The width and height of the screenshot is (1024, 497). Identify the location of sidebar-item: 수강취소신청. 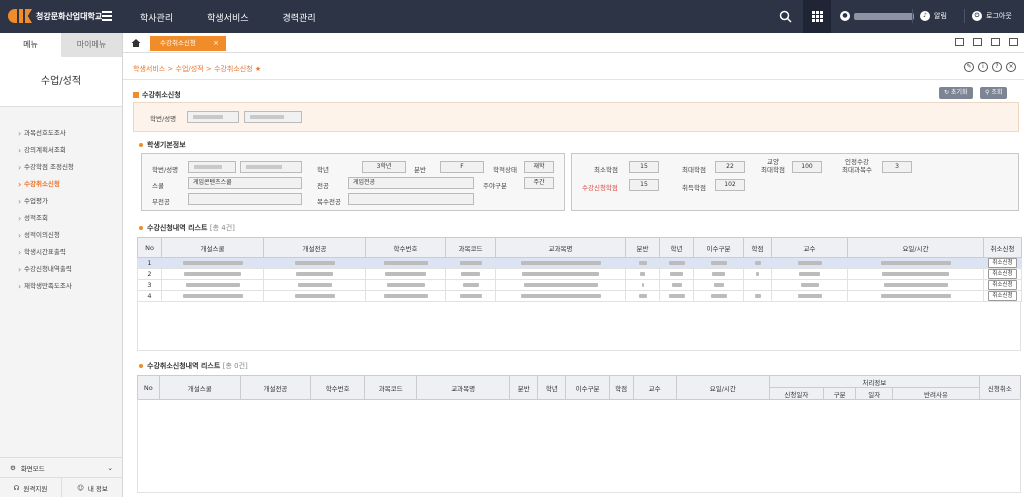
(61, 184).